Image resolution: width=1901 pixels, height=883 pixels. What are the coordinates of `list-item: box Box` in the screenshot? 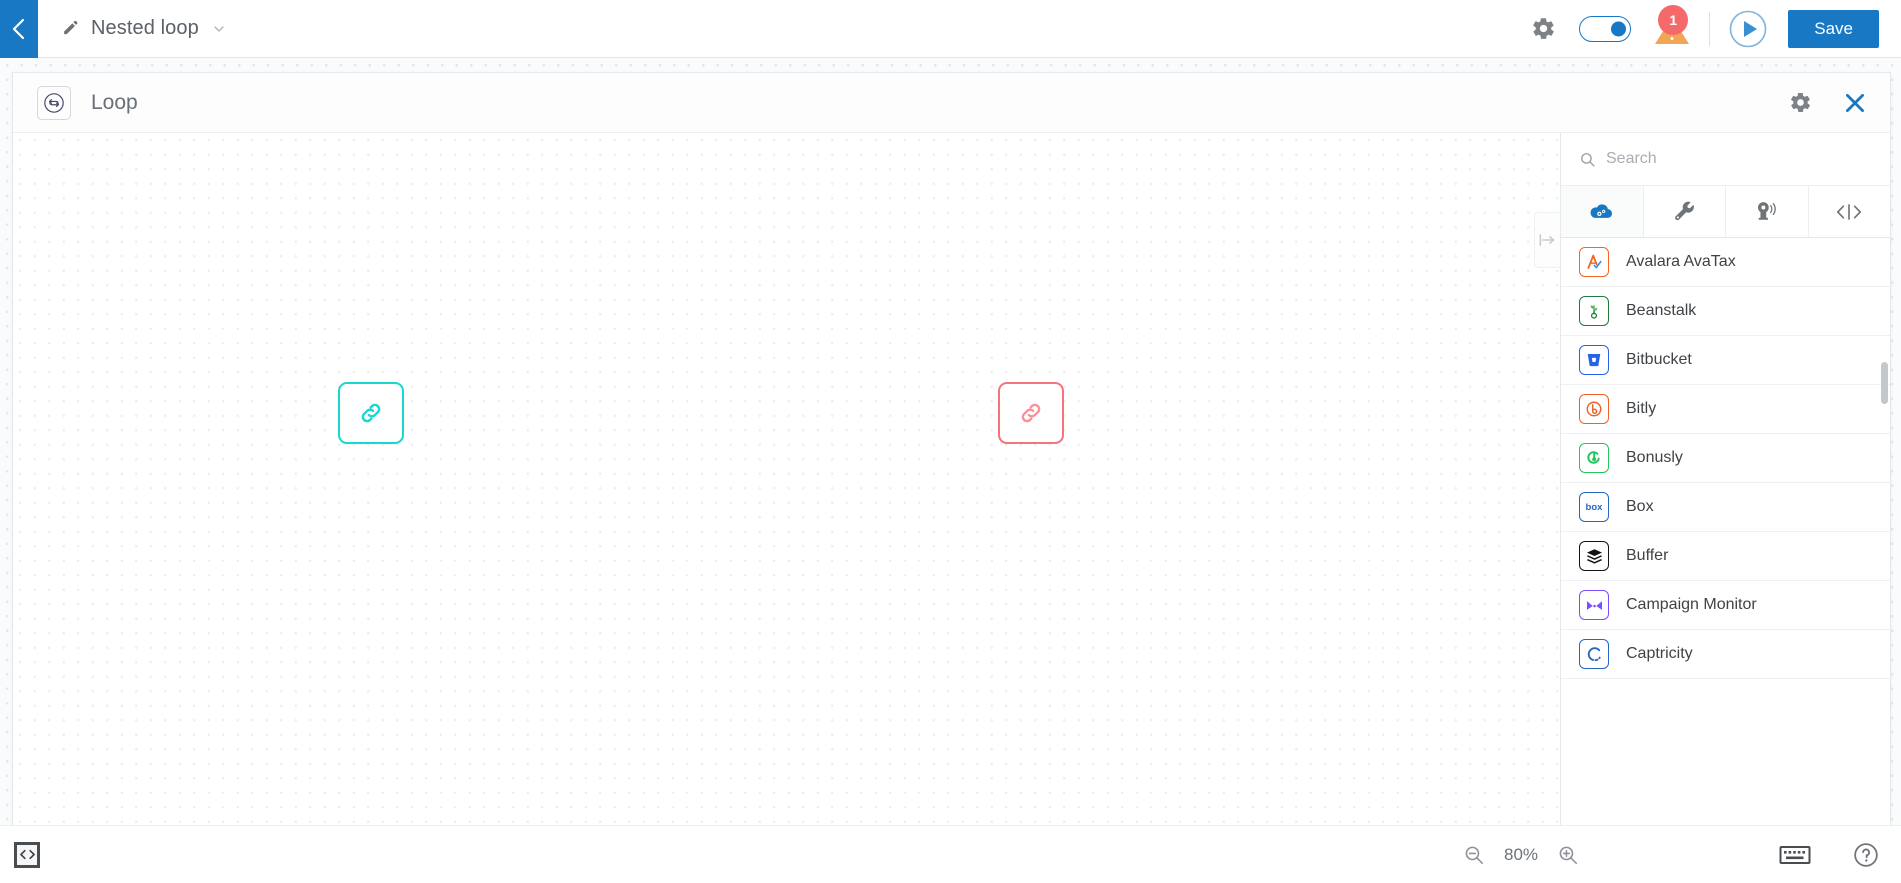 It's located at (1725, 507).